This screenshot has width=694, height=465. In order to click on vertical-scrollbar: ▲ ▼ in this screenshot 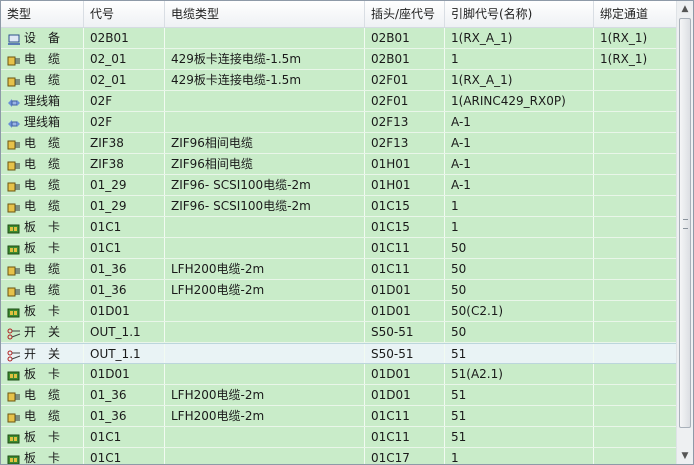, I will do `click(684, 232)`.